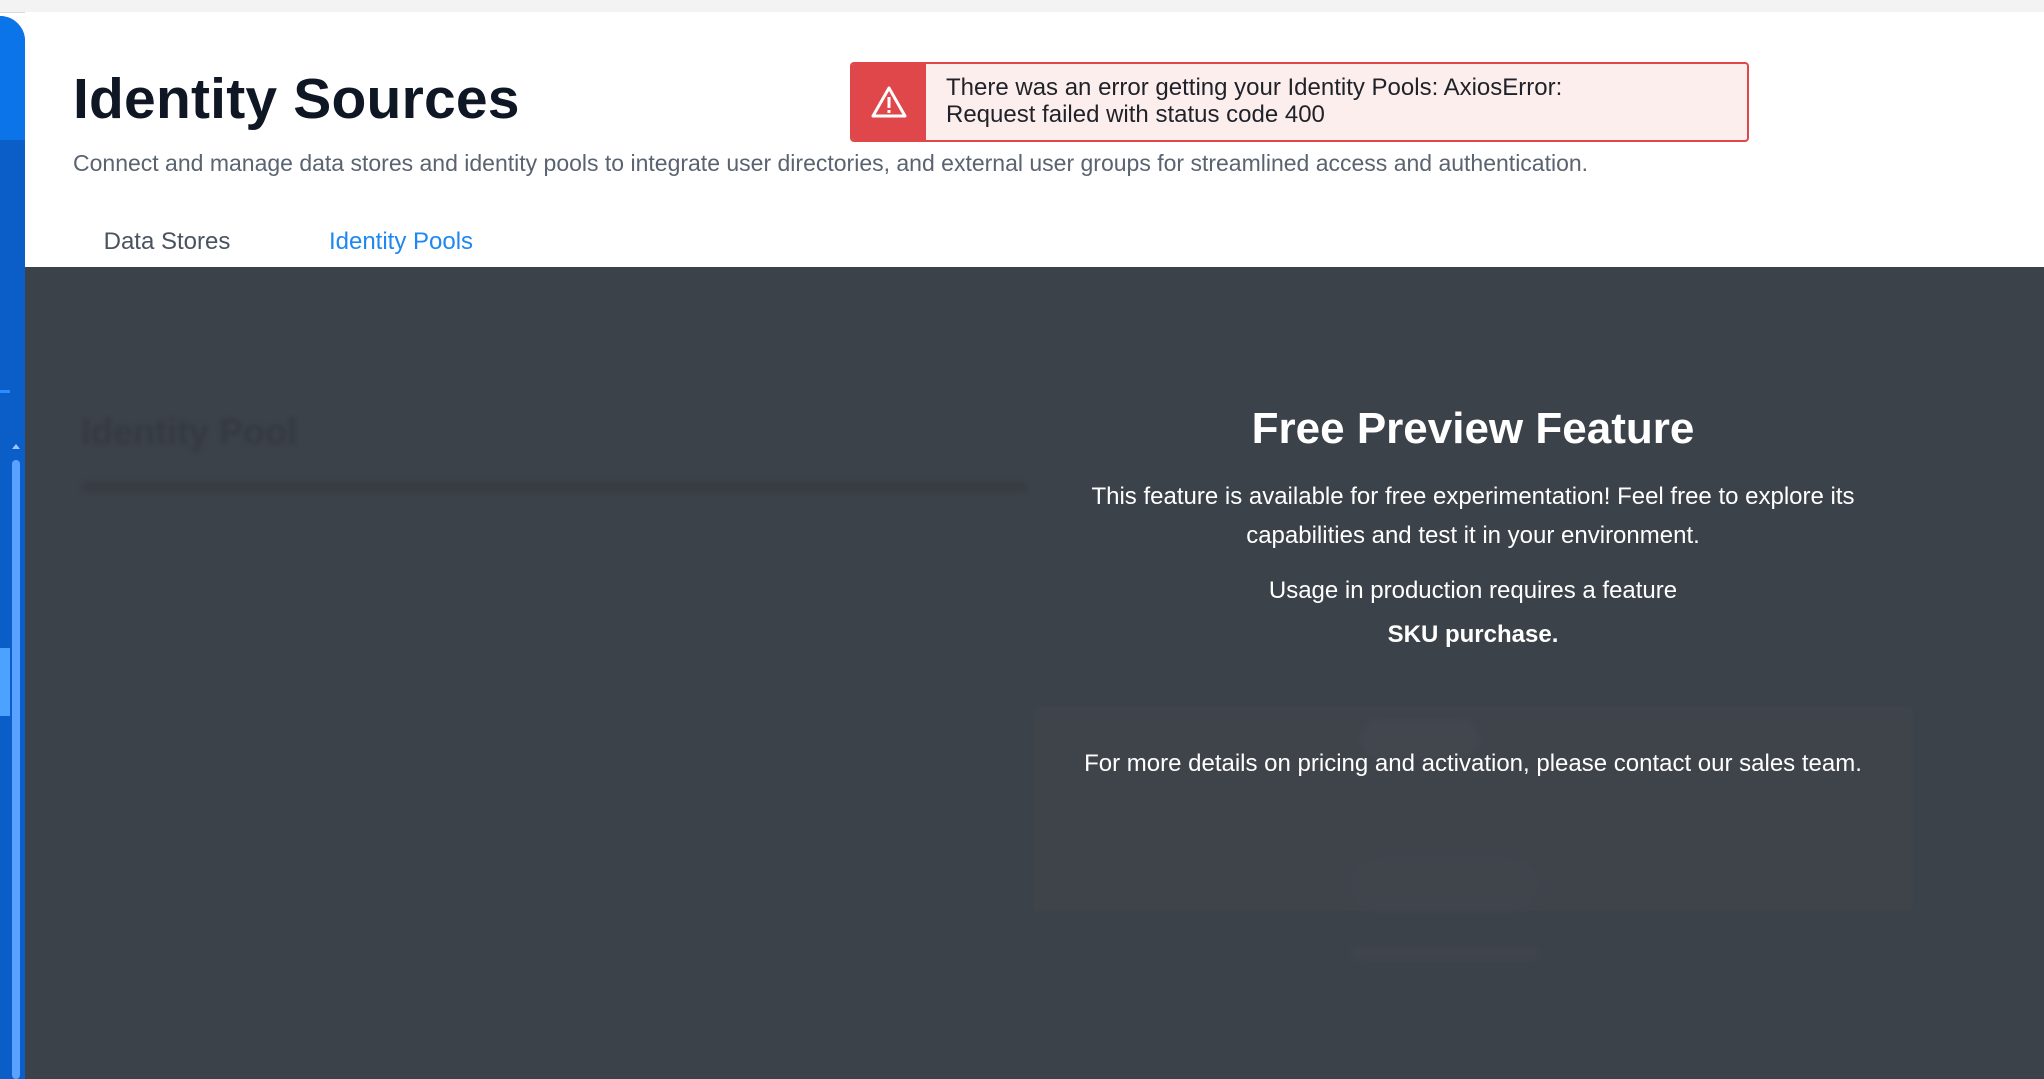 The width and height of the screenshot is (2044, 1079). What do you see at coordinates (167, 242) in the screenshot?
I see `tab-data-stores: Data Stores` at bounding box center [167, 242].